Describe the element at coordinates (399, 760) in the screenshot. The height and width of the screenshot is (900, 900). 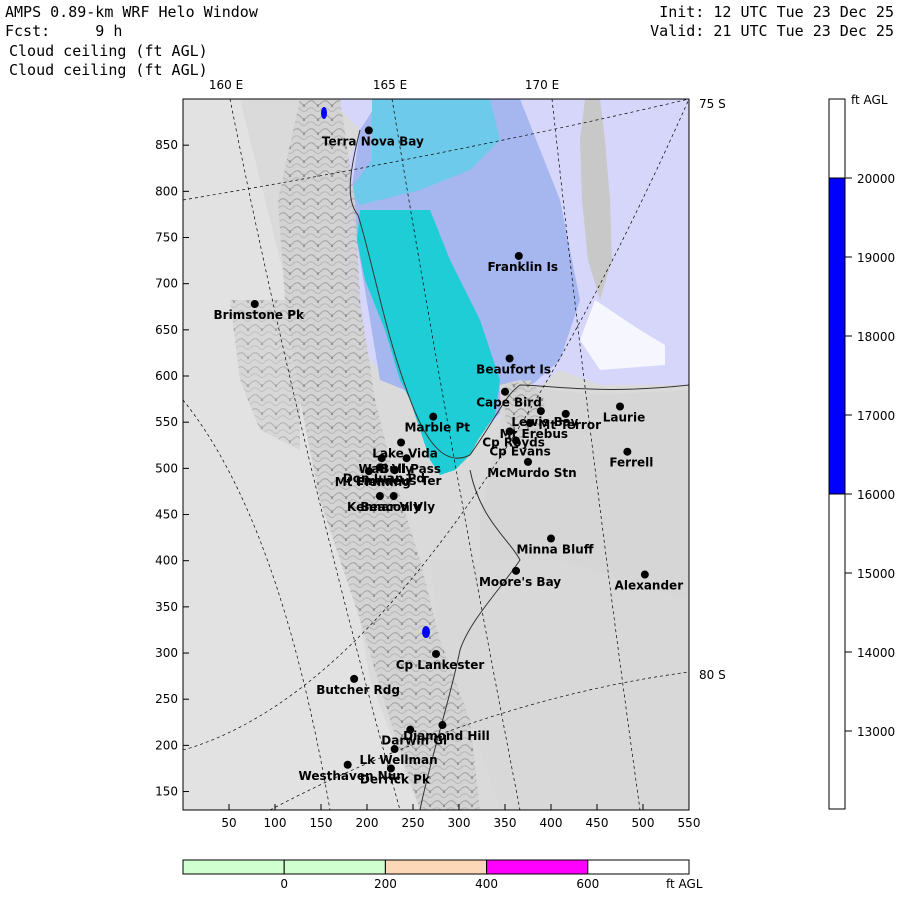
I see `station-label: Lk Wellman` at that location.